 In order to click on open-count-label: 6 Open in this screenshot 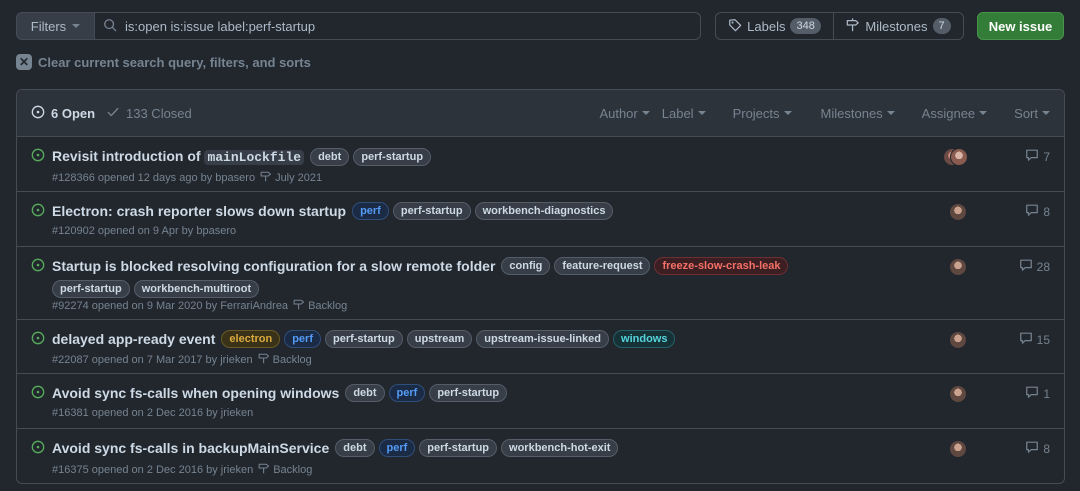, I will do `click(73, 113)`.